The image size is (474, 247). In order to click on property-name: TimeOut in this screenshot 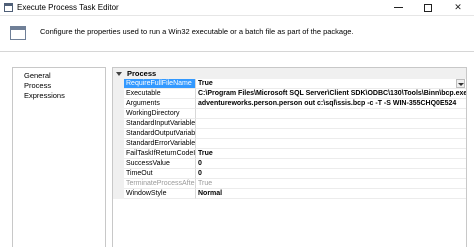, I will do `click(160, 174)`.